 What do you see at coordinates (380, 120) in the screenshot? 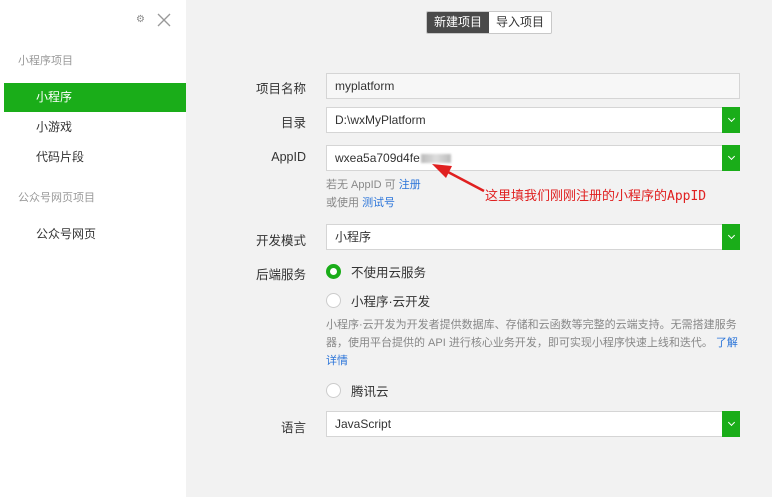
I see `directory-value: D:\wxMyPlatform` at bounding box center [380, 120].